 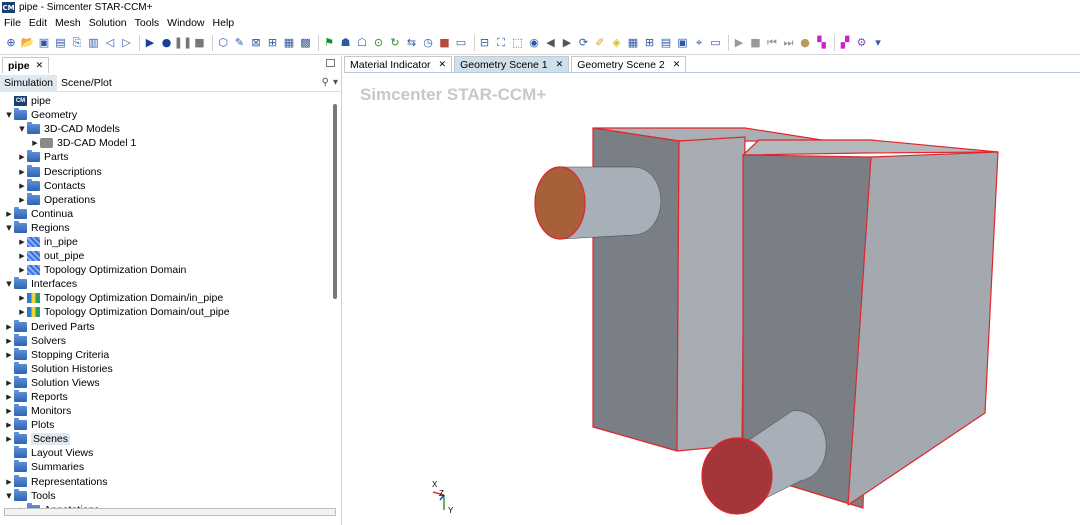 What do you see at coordinates (756, 43) in the screenshot?
I see `stop2-icon: ■` at bounding box center [756, 43].